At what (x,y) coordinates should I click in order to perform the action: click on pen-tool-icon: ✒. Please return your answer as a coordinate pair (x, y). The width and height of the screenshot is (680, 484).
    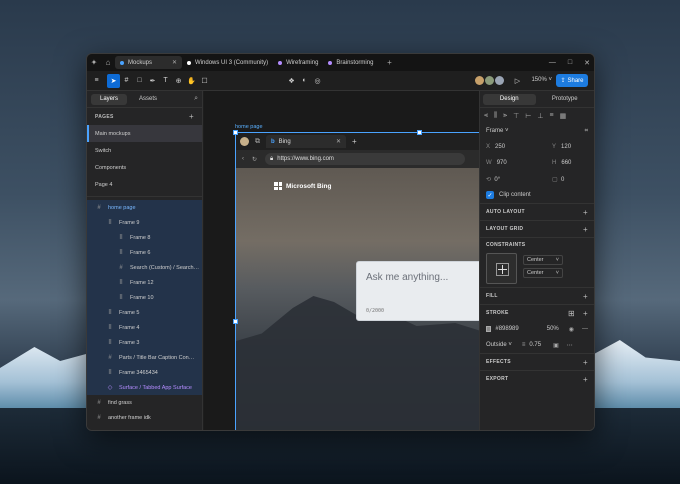
    Looking at the image, I should click on (152, 81).